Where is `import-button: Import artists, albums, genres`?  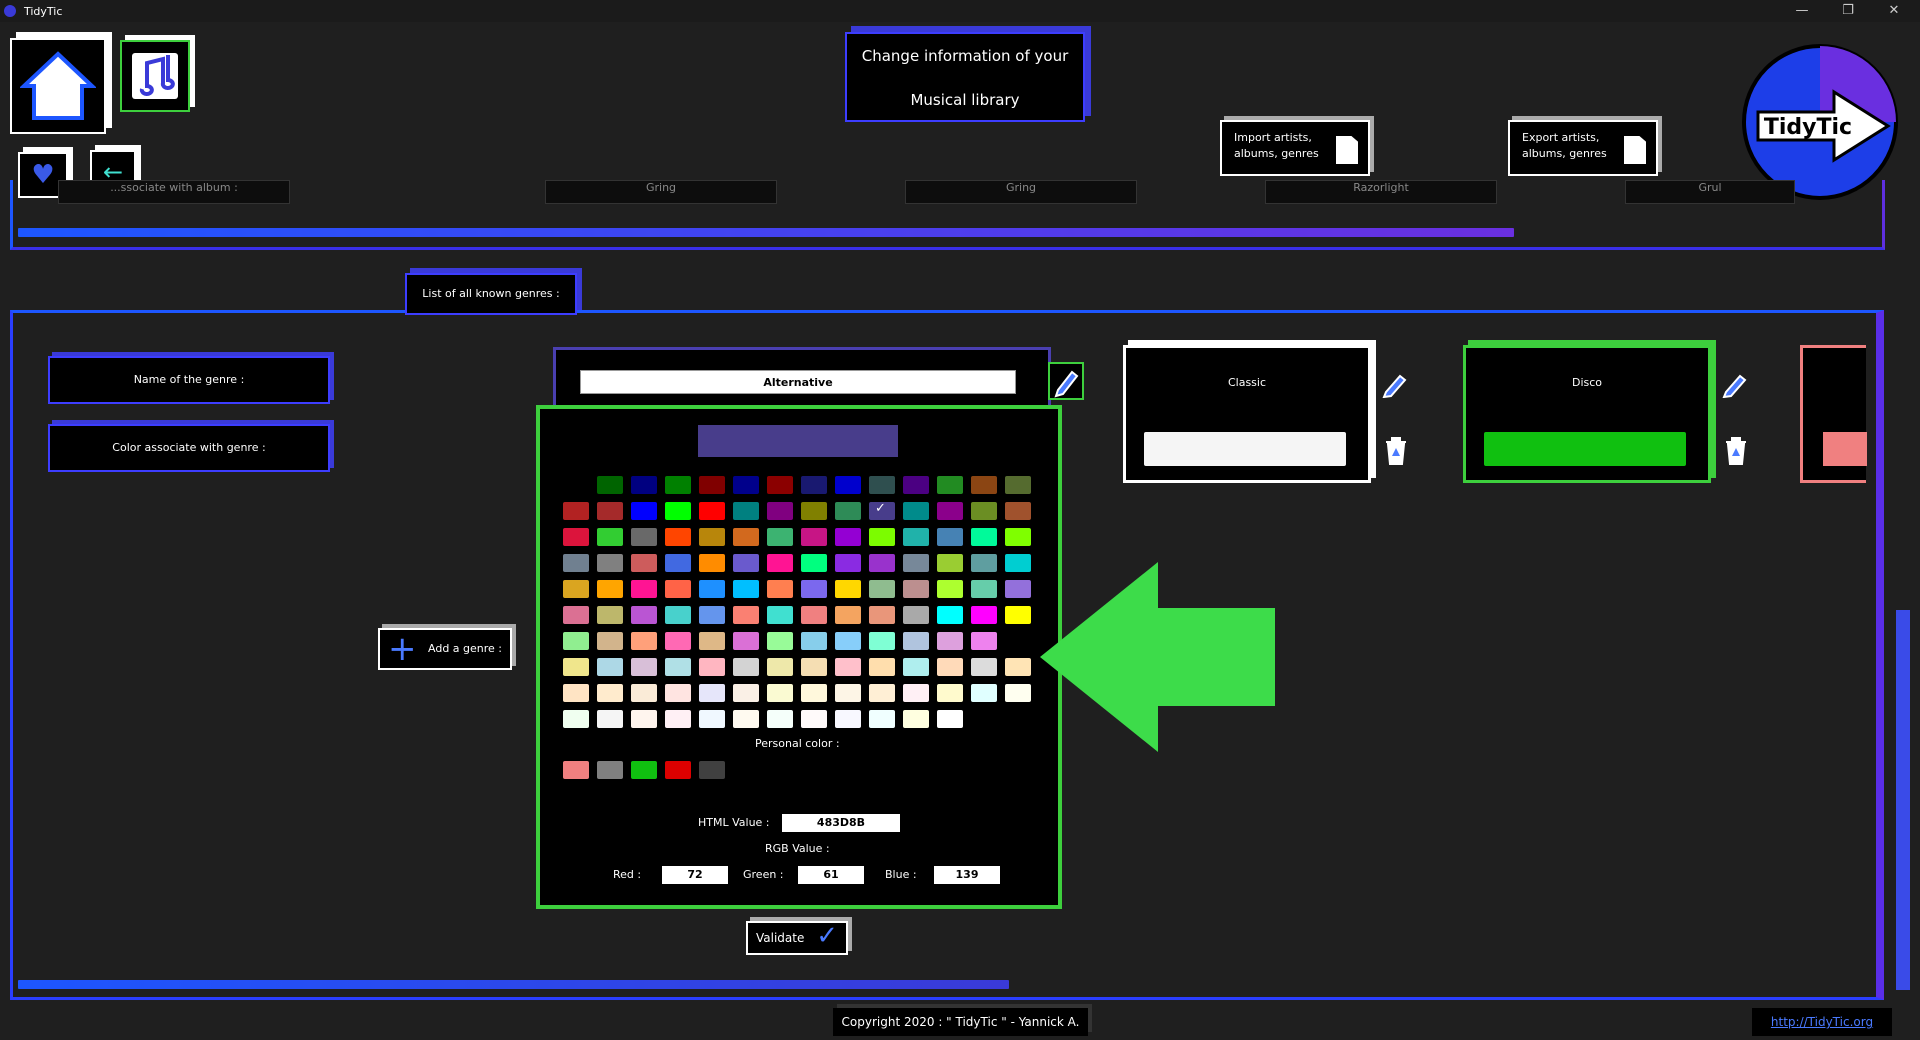
import-button: Import artists, albums, genres is located at coordinates (1295, 148).